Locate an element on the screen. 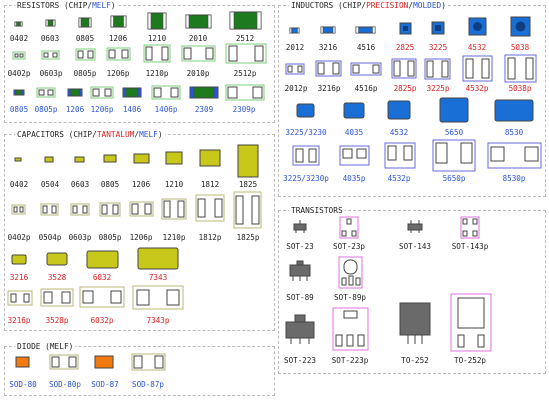  diode-title: DIODE (MELF) is located at coordinates (45, 347).